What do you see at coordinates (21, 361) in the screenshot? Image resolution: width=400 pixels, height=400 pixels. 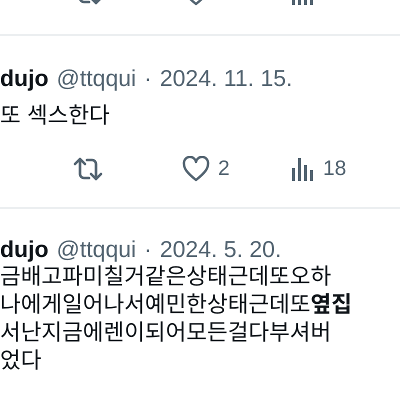 I see `post-text-line: 었다` at bounding box center [21, 361].